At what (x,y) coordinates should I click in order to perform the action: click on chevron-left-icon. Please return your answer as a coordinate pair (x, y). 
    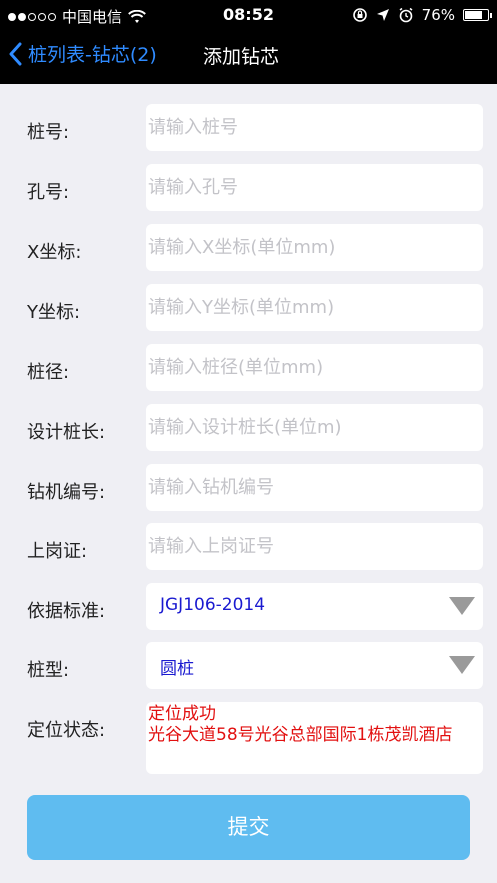
    Looking at the image, I should click on (15, 53).